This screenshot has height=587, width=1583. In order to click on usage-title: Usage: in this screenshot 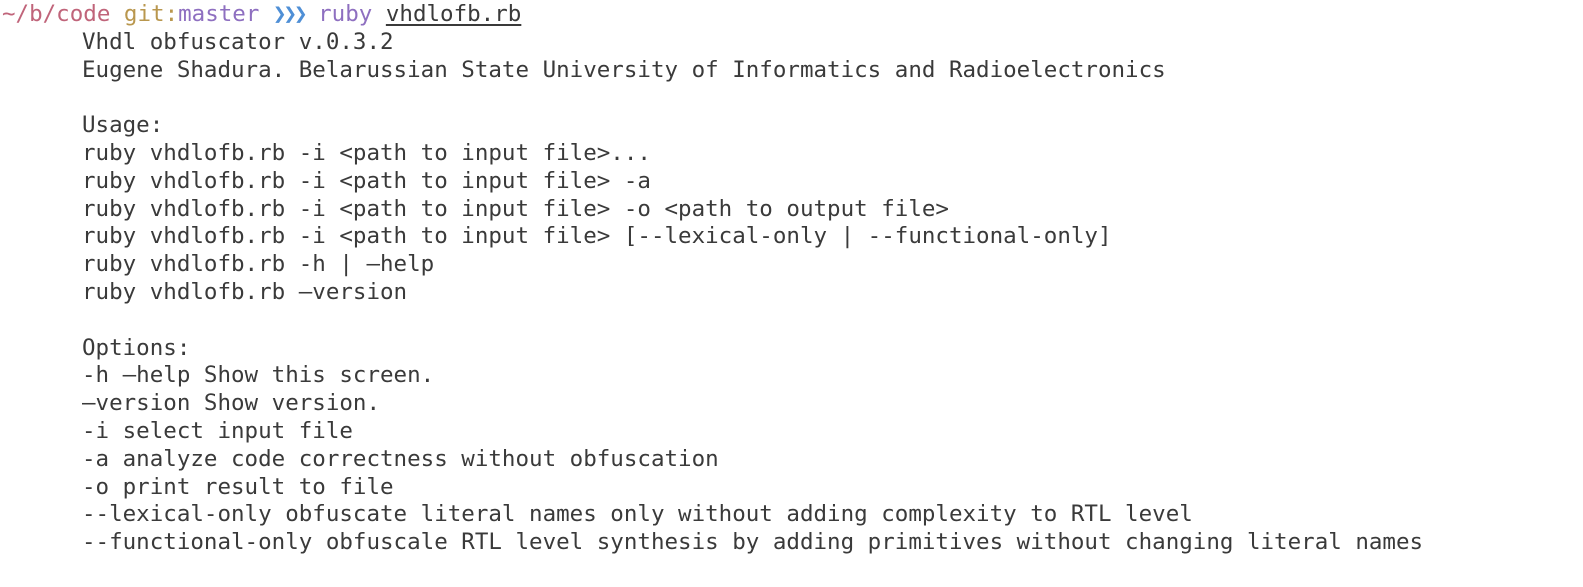, I will do `click(123, 125)`.